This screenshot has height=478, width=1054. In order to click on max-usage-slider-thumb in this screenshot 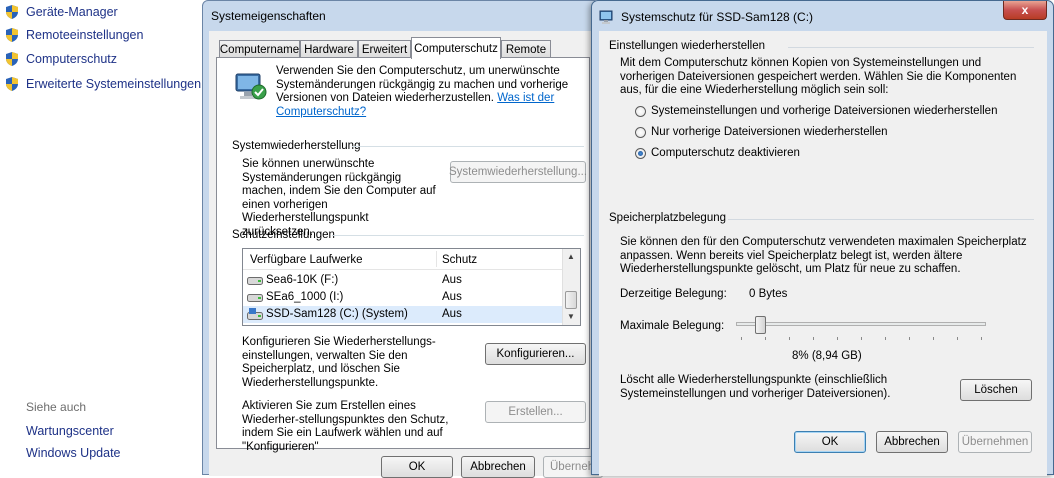, I will do `click(761, 325)`.